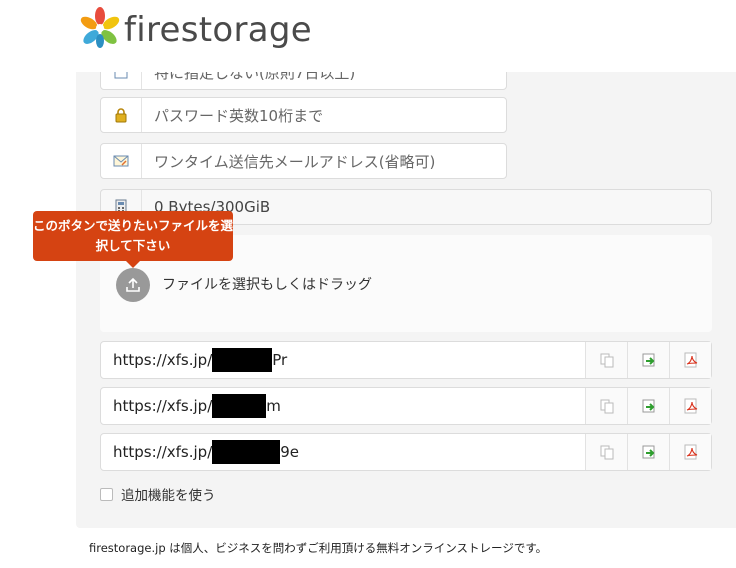  I want to click on url-row: https://xfs.jp/9e, so click(406, 452).